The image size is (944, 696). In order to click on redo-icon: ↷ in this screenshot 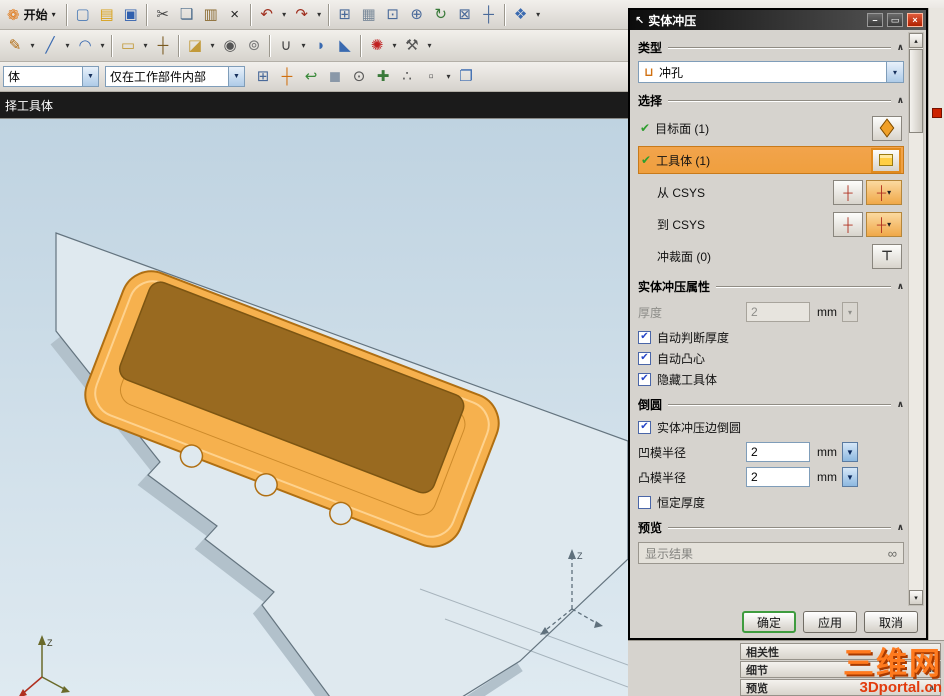, I will do `click(302, 15)`.